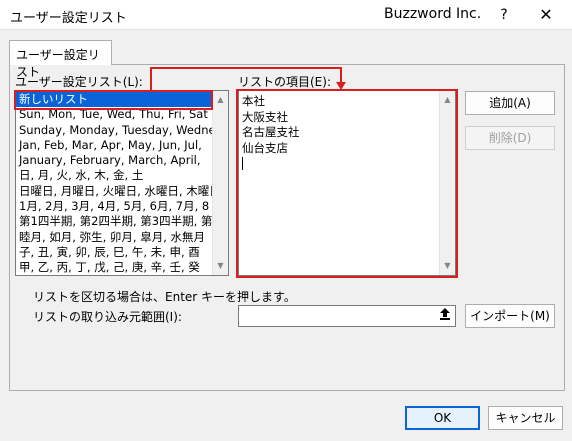  Describe the element at coordinates (114, 237) in the screenshot. I see `list-item: 睦月, 如月, 弥生, 卯月, 皐月, 水無月` at that location.